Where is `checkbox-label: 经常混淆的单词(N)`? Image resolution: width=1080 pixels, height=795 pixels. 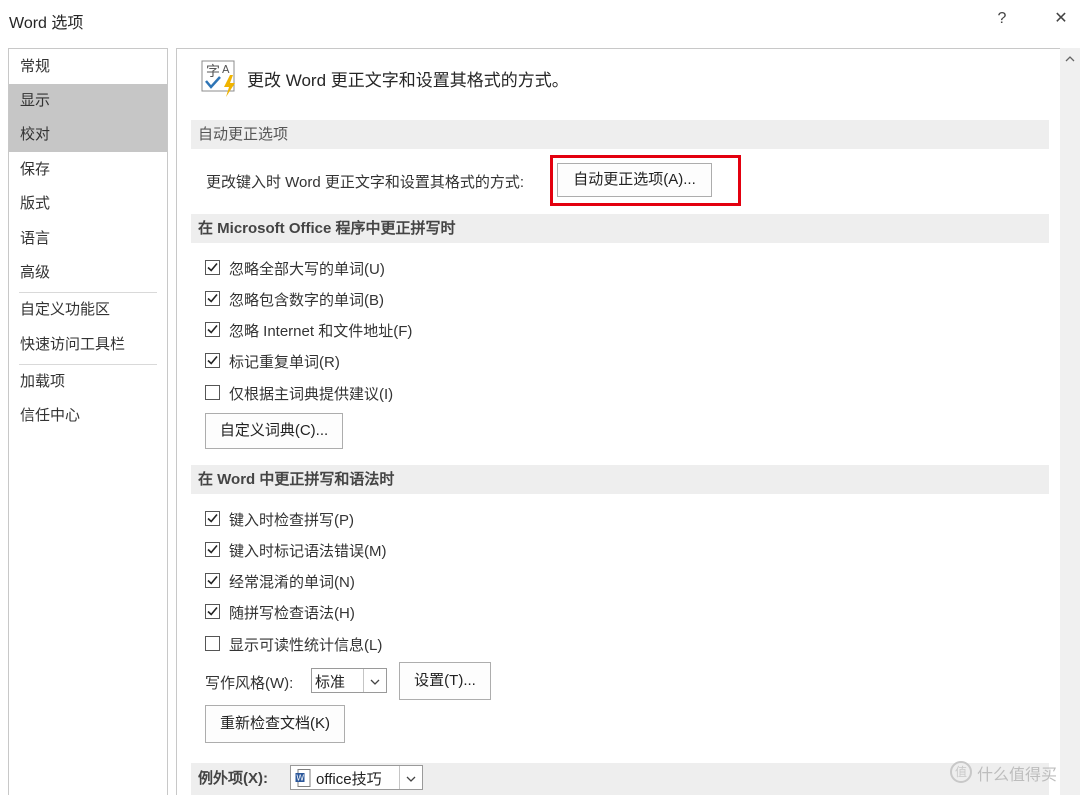 checkbox-label: 经常混淆的单词(N) is located at coordinates (292, 582).